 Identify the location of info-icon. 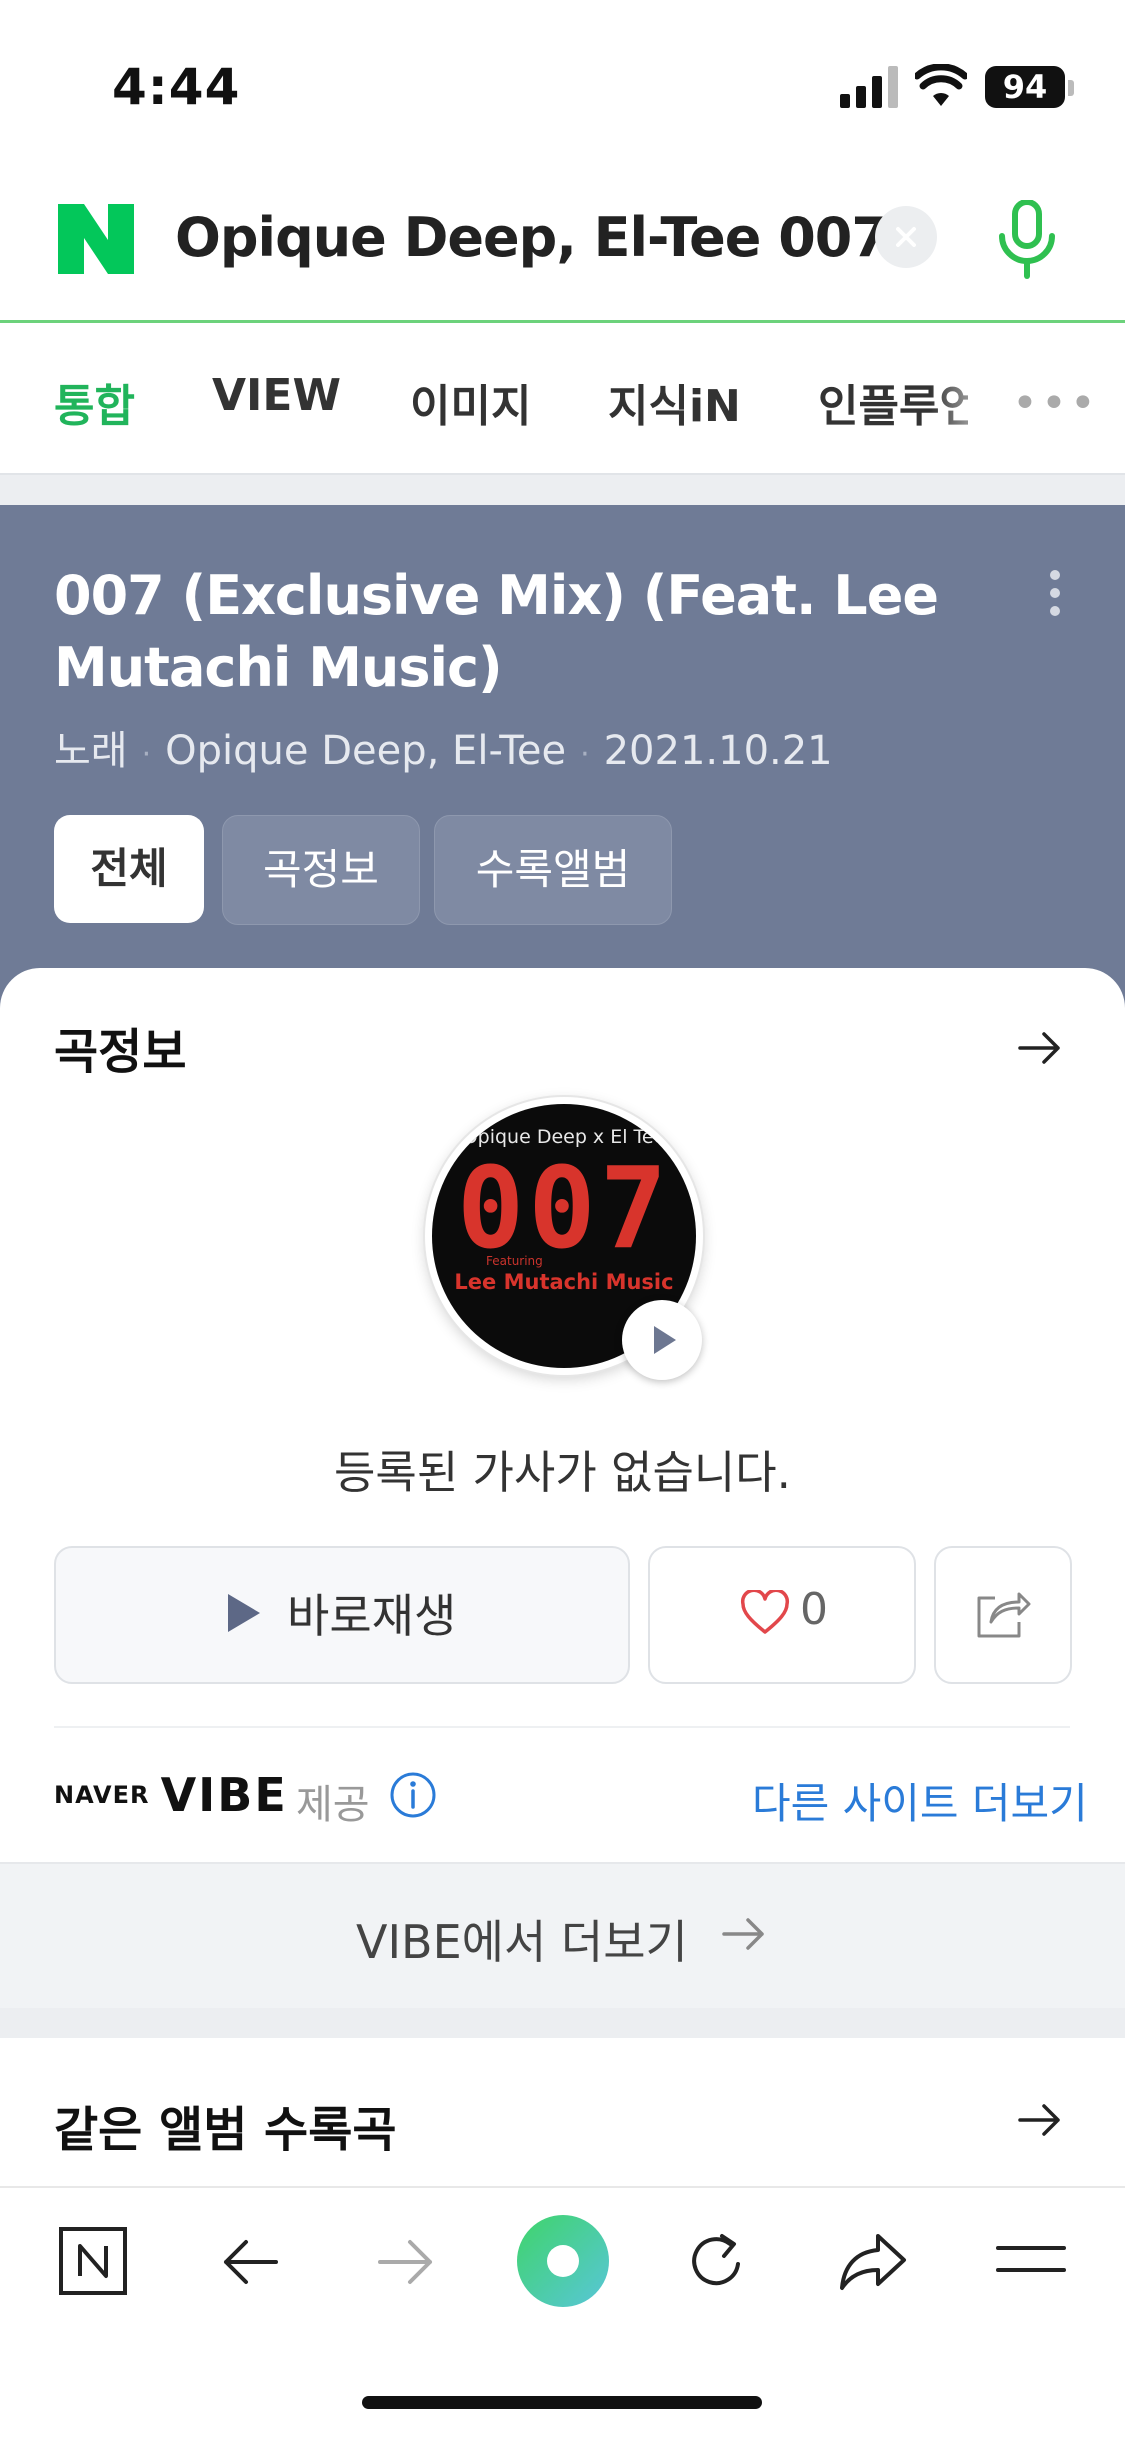
(413, 1795).